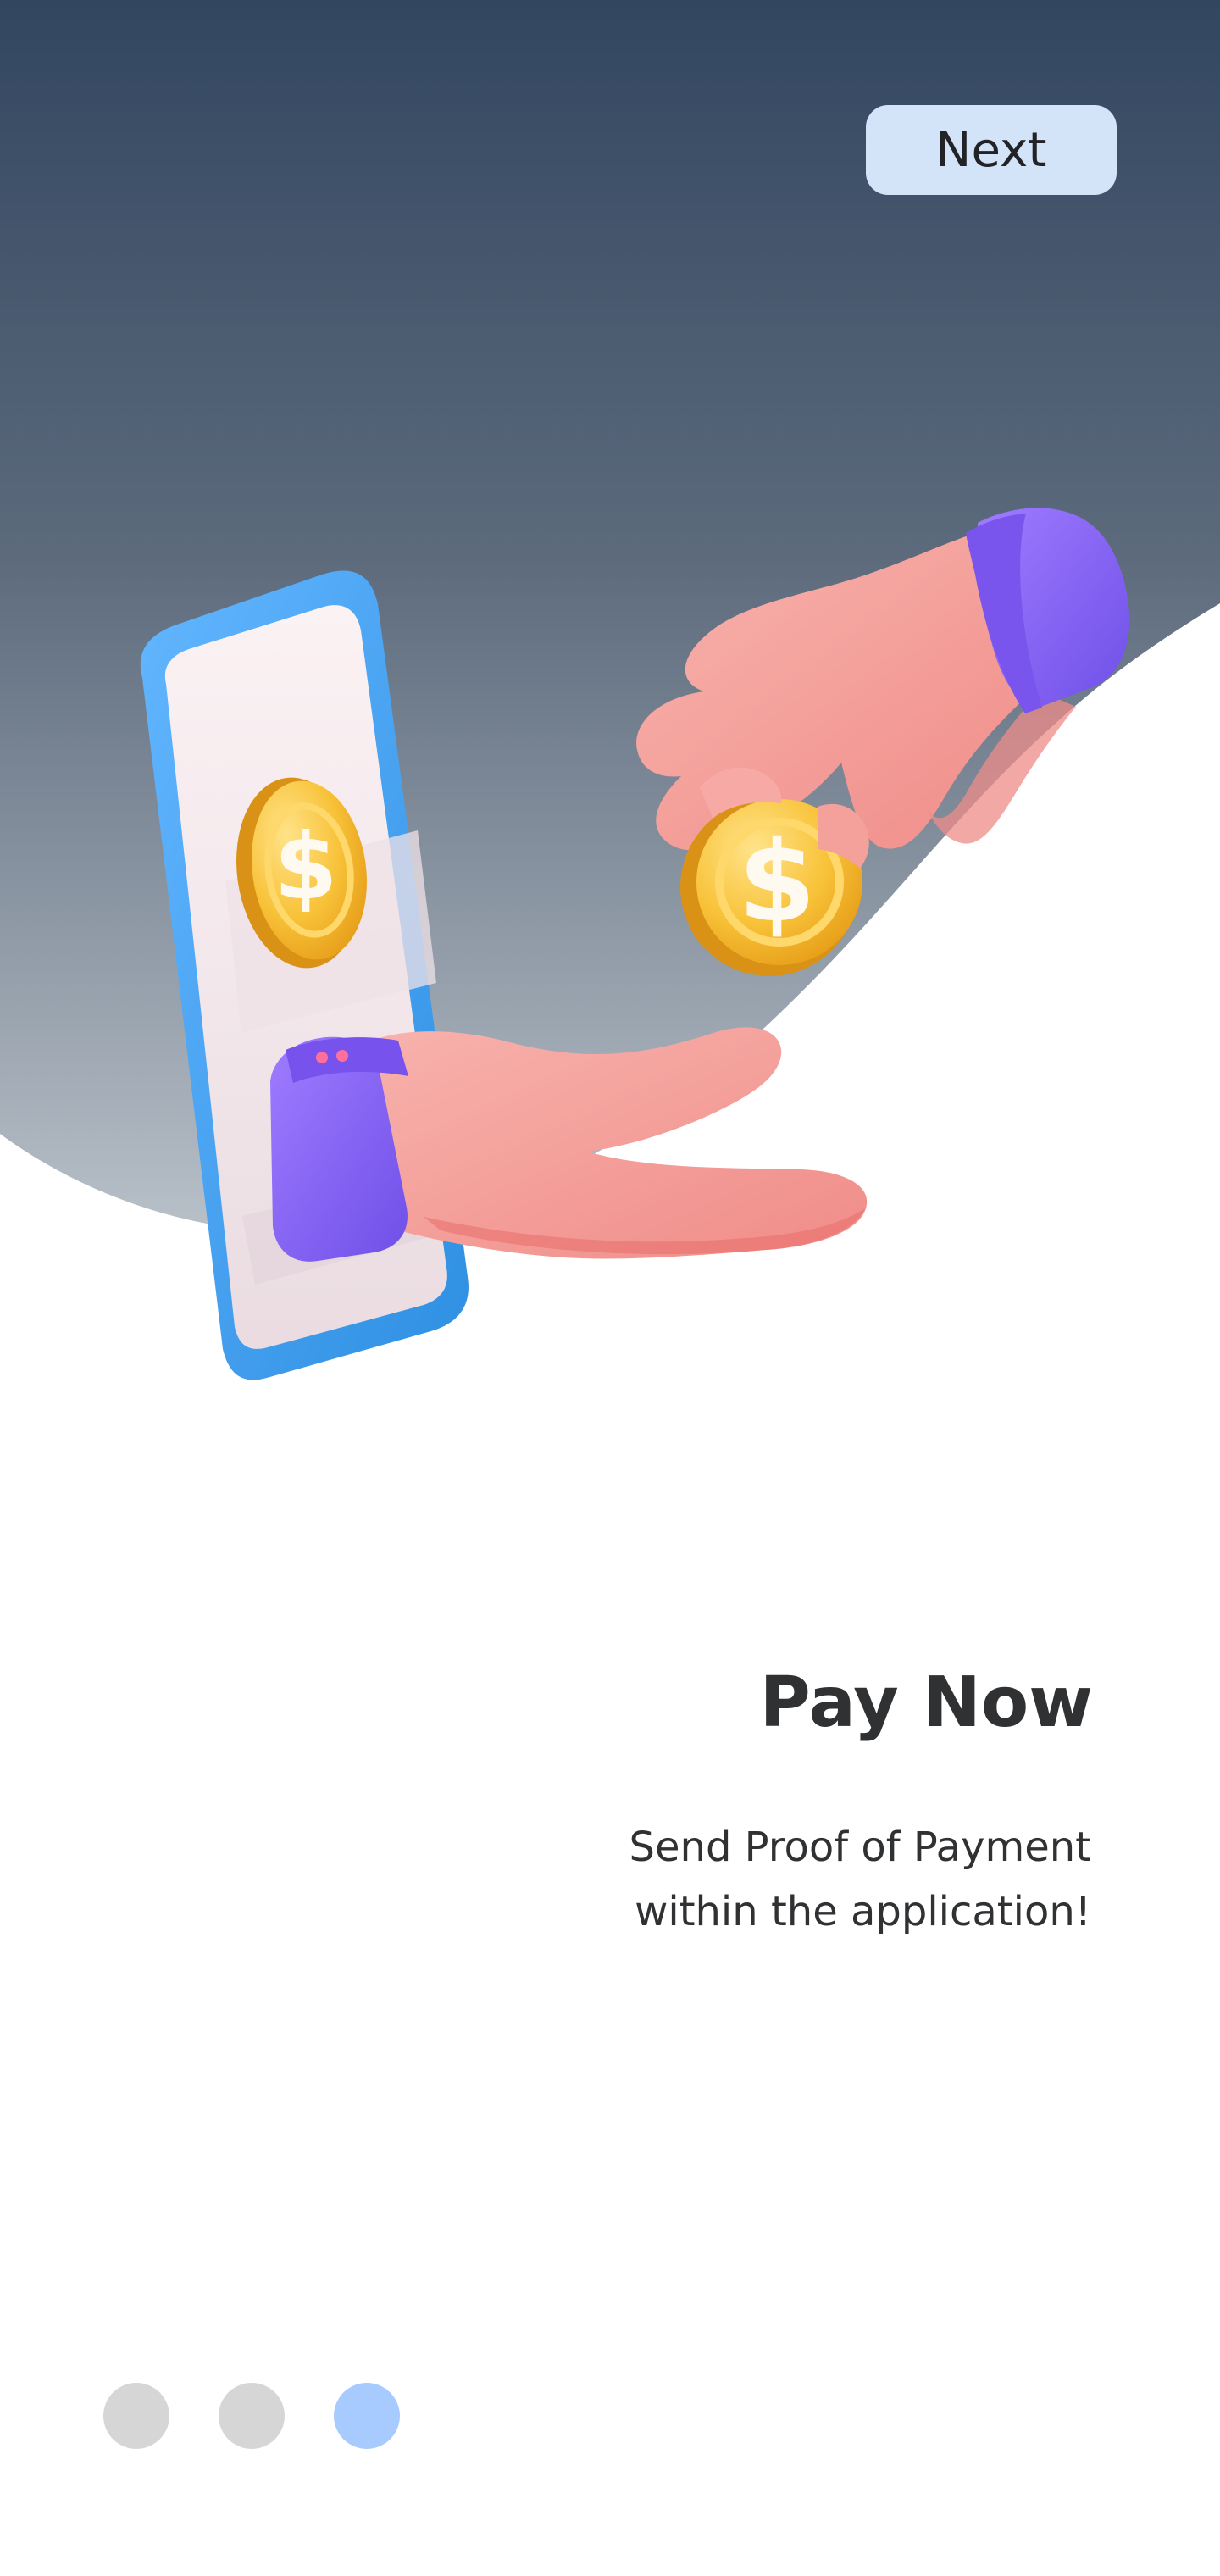  I want to click on page-title: Pay Now, so click(926, 1703).